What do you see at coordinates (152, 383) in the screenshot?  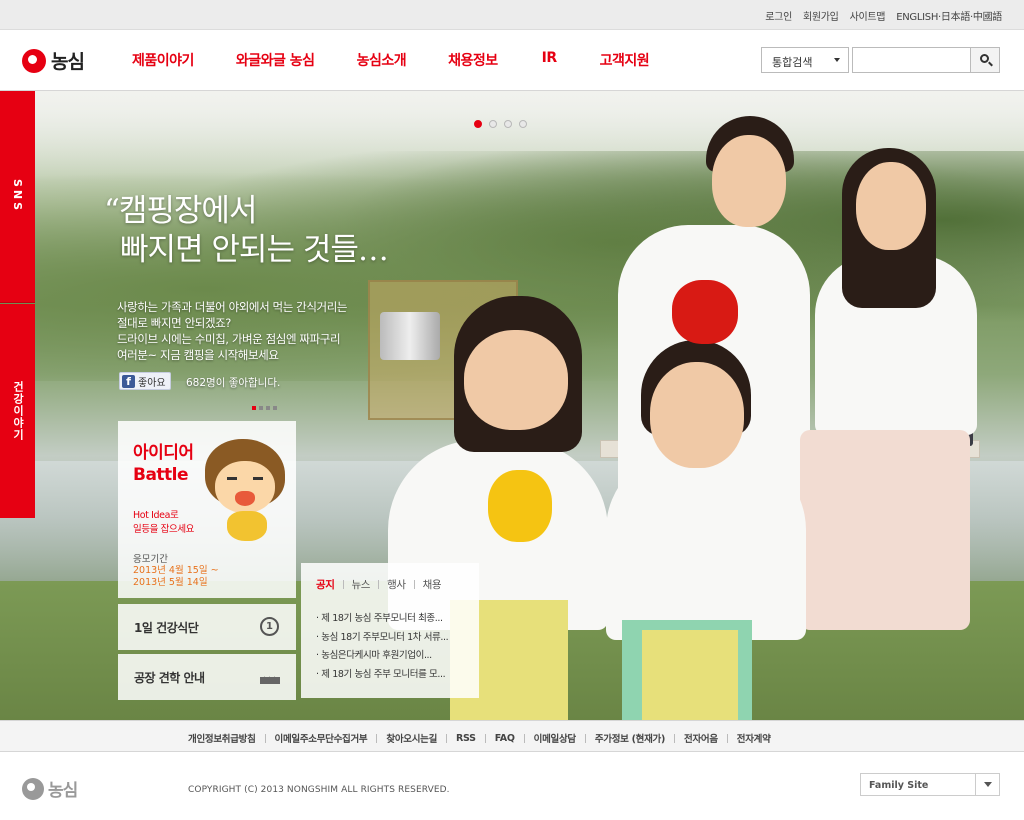 I see `like-label: 좋아요` at bounding box center [152, 383].